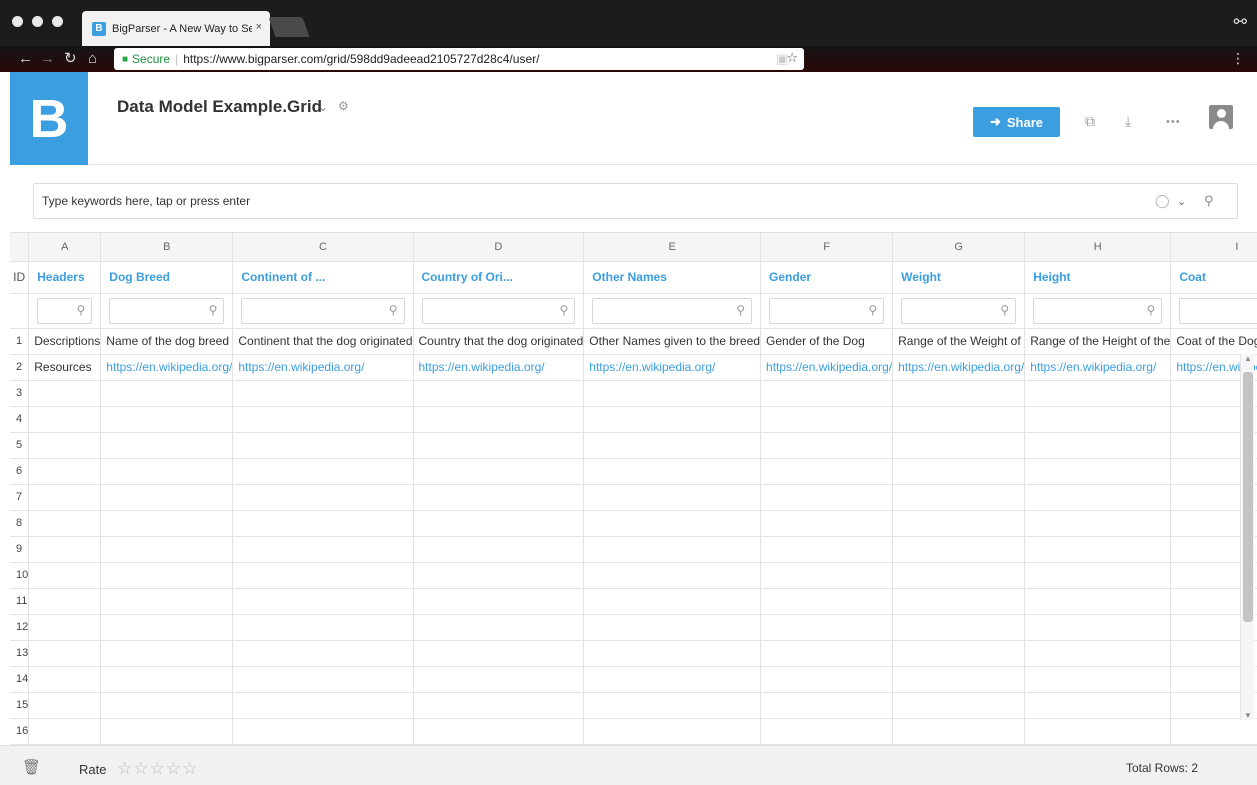 The image size is (1257, 785). I want to click on column-letter-I: I, so click(1213, 247).